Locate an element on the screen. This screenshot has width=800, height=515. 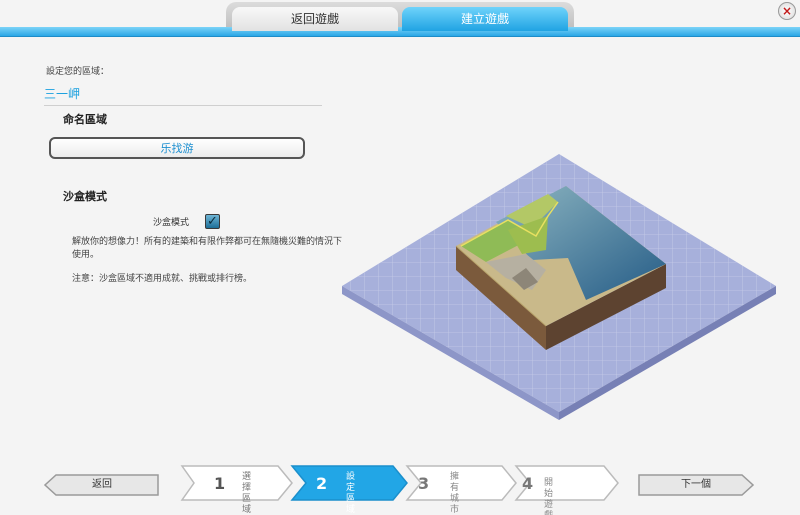
section-label: 設定您的區域： is located at coordinates (78, 72).